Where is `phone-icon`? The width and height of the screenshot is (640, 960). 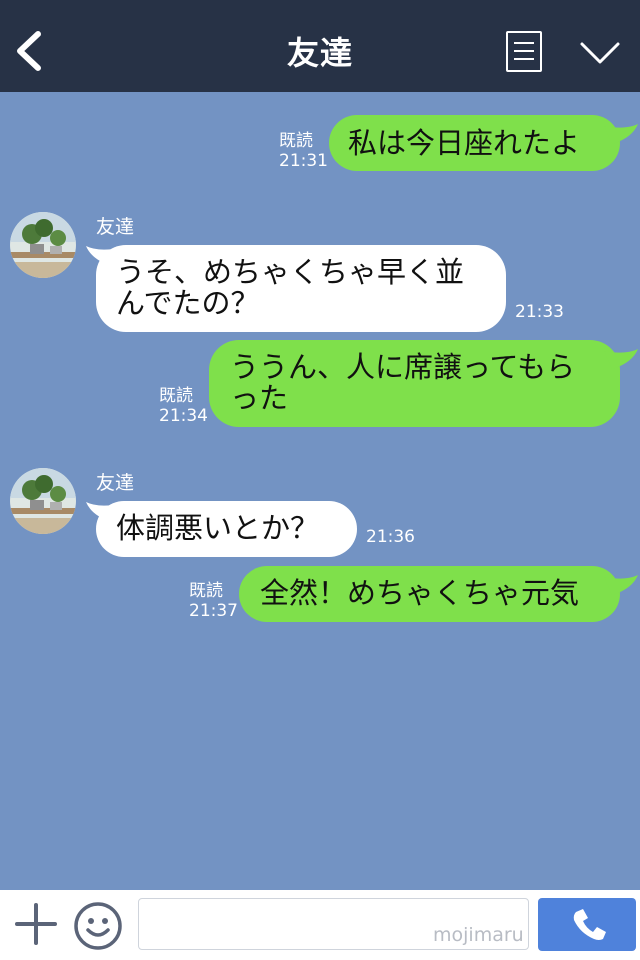
phone-icon is located at coordinates (589, 924).